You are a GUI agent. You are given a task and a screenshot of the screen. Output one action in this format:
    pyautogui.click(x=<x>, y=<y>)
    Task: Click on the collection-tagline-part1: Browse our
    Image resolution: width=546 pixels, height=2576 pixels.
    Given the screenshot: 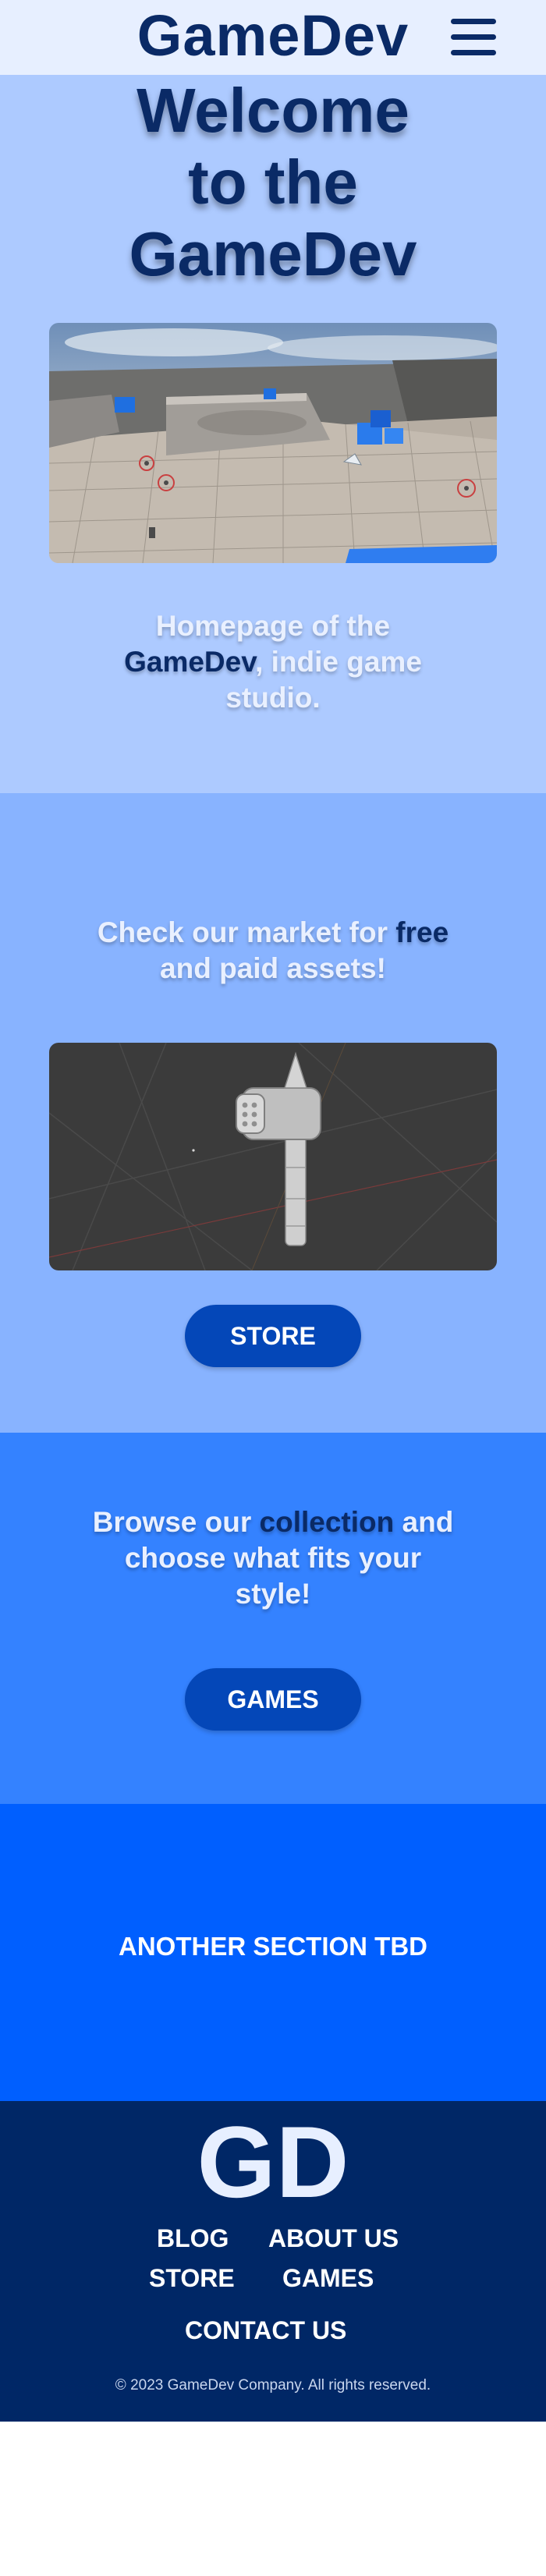 What is the action you would take?
    pyautogui.click(x=176, y=1522)
    